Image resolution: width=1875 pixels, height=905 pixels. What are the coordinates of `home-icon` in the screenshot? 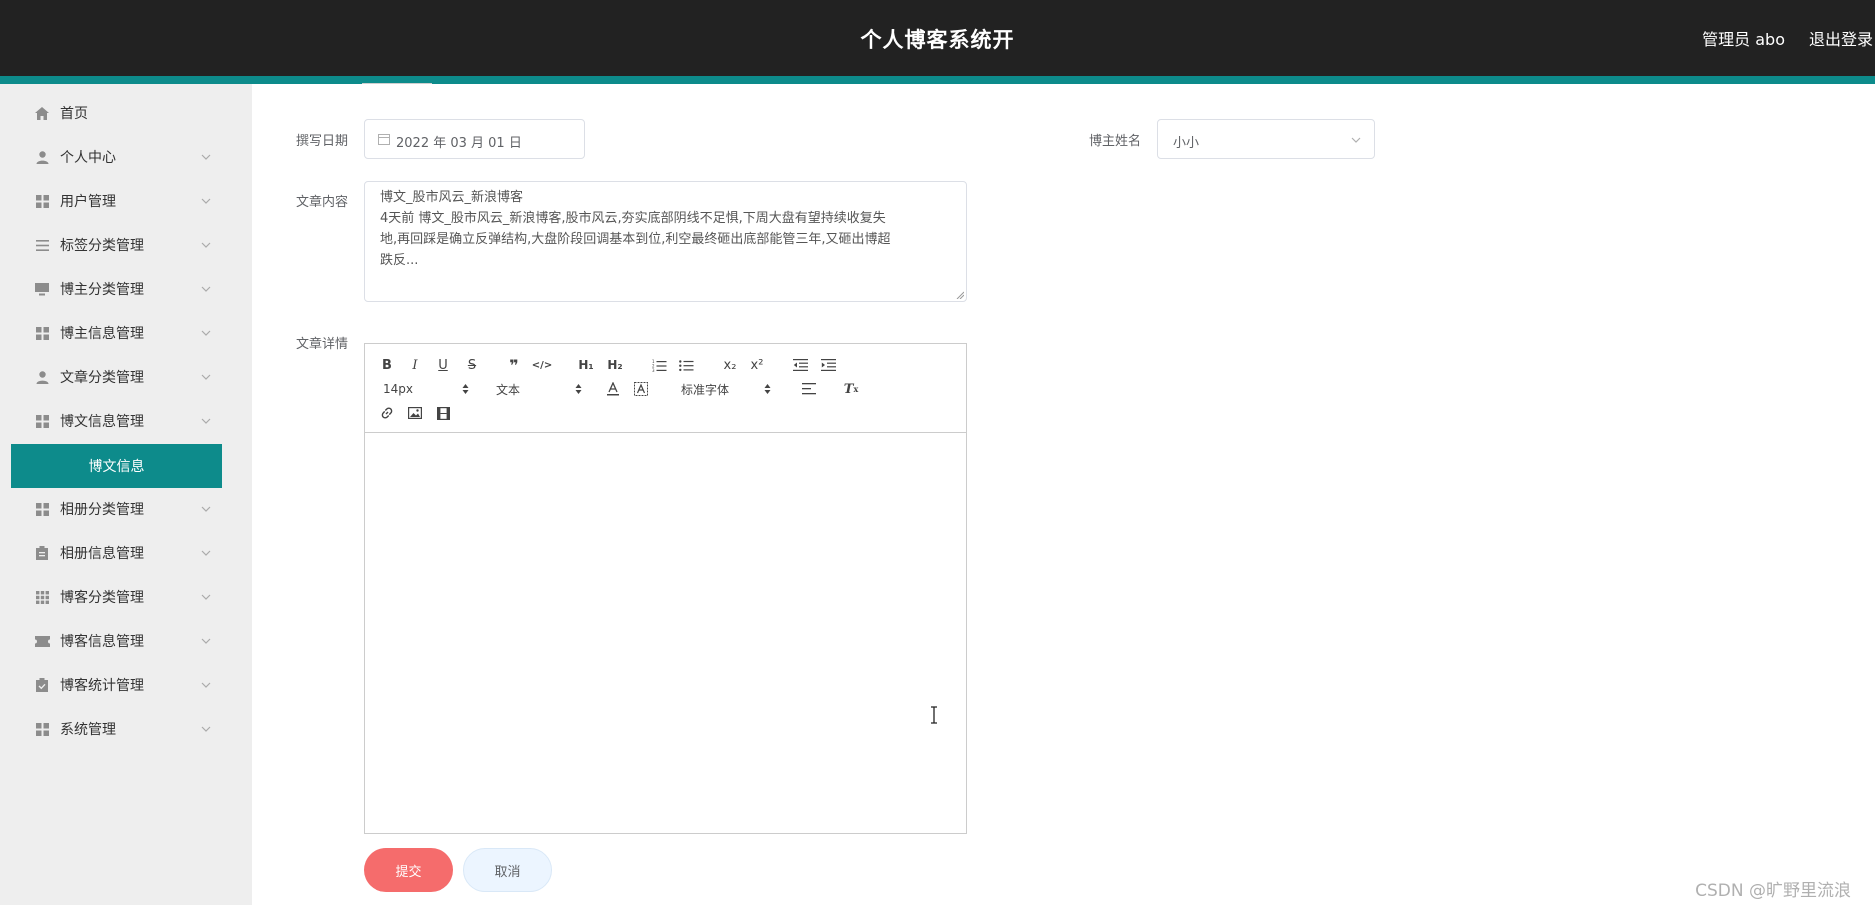 It's located at (42, 113).